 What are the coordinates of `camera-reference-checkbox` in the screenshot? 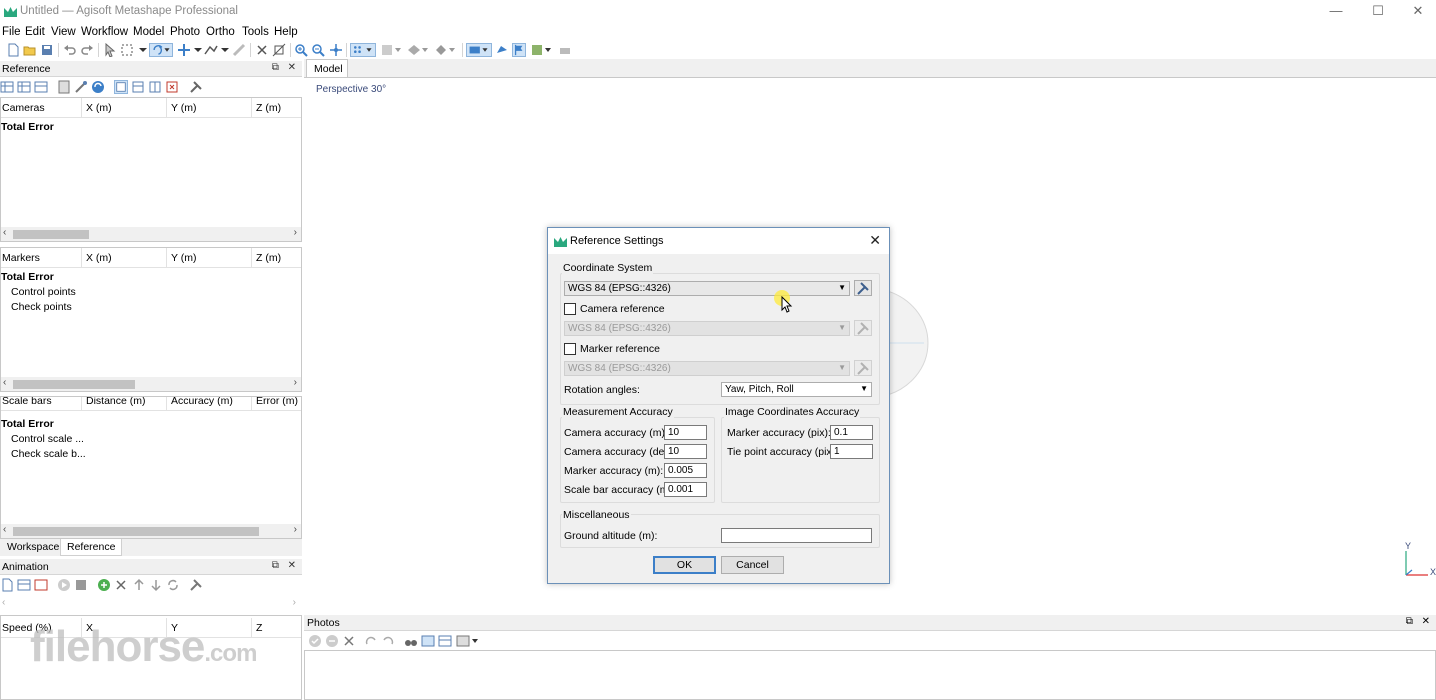 It's located at (570, 309).